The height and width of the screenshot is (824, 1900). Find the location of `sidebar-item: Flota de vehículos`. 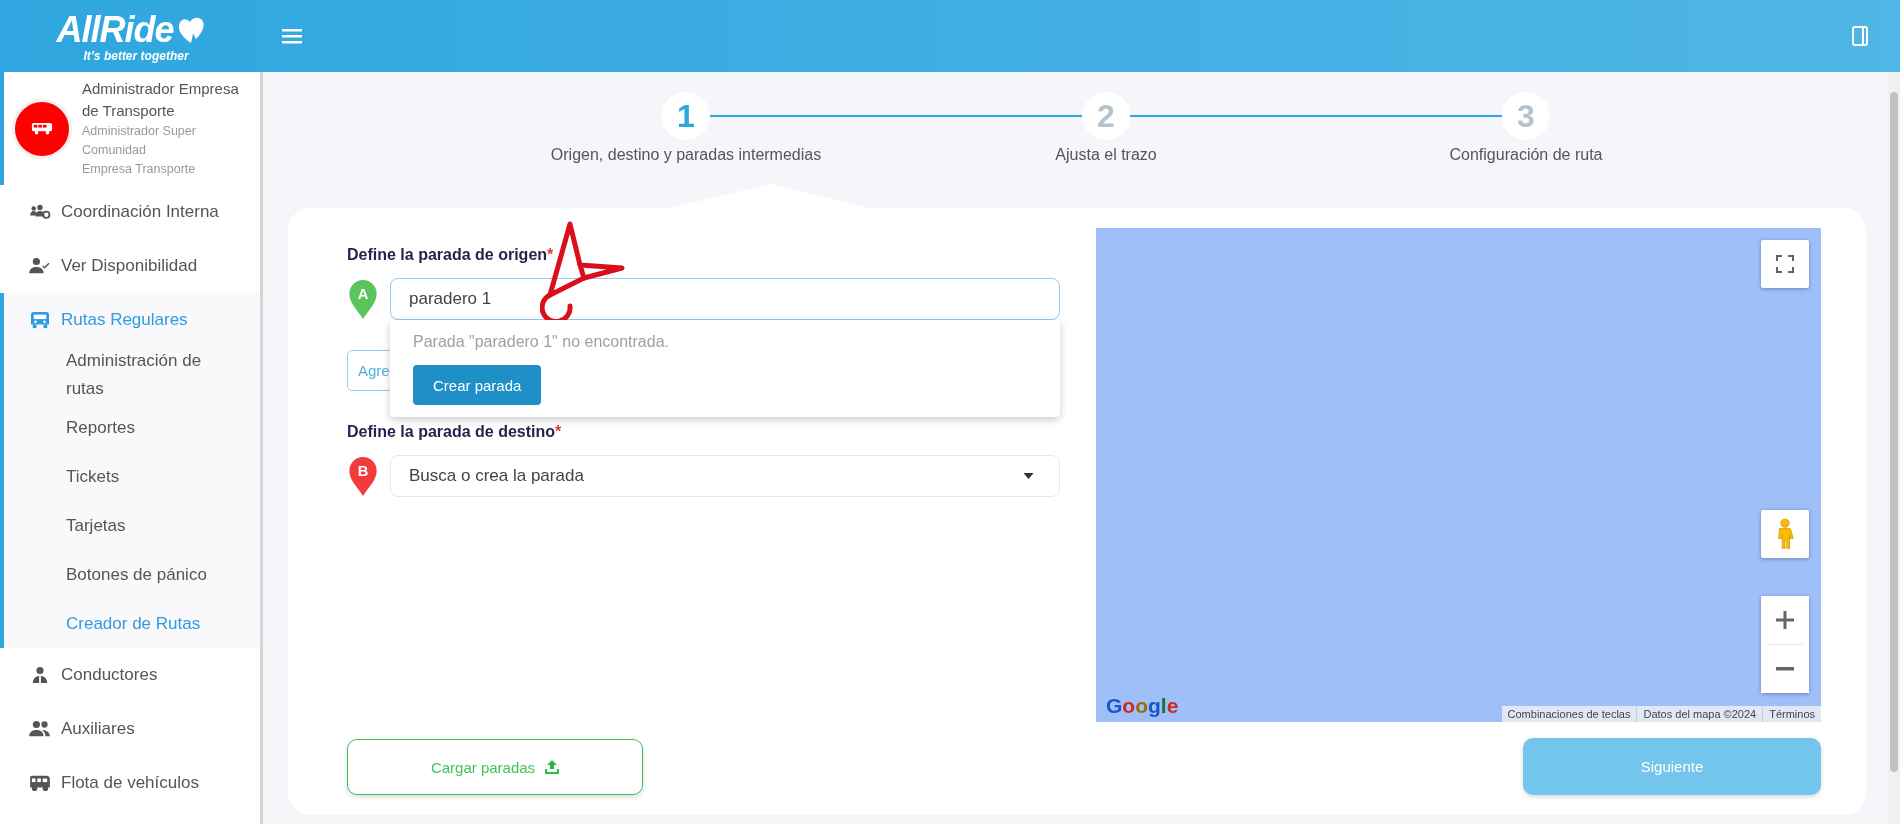

sidebar-item: Flota de vehículos is located at coordinates (130, 783).